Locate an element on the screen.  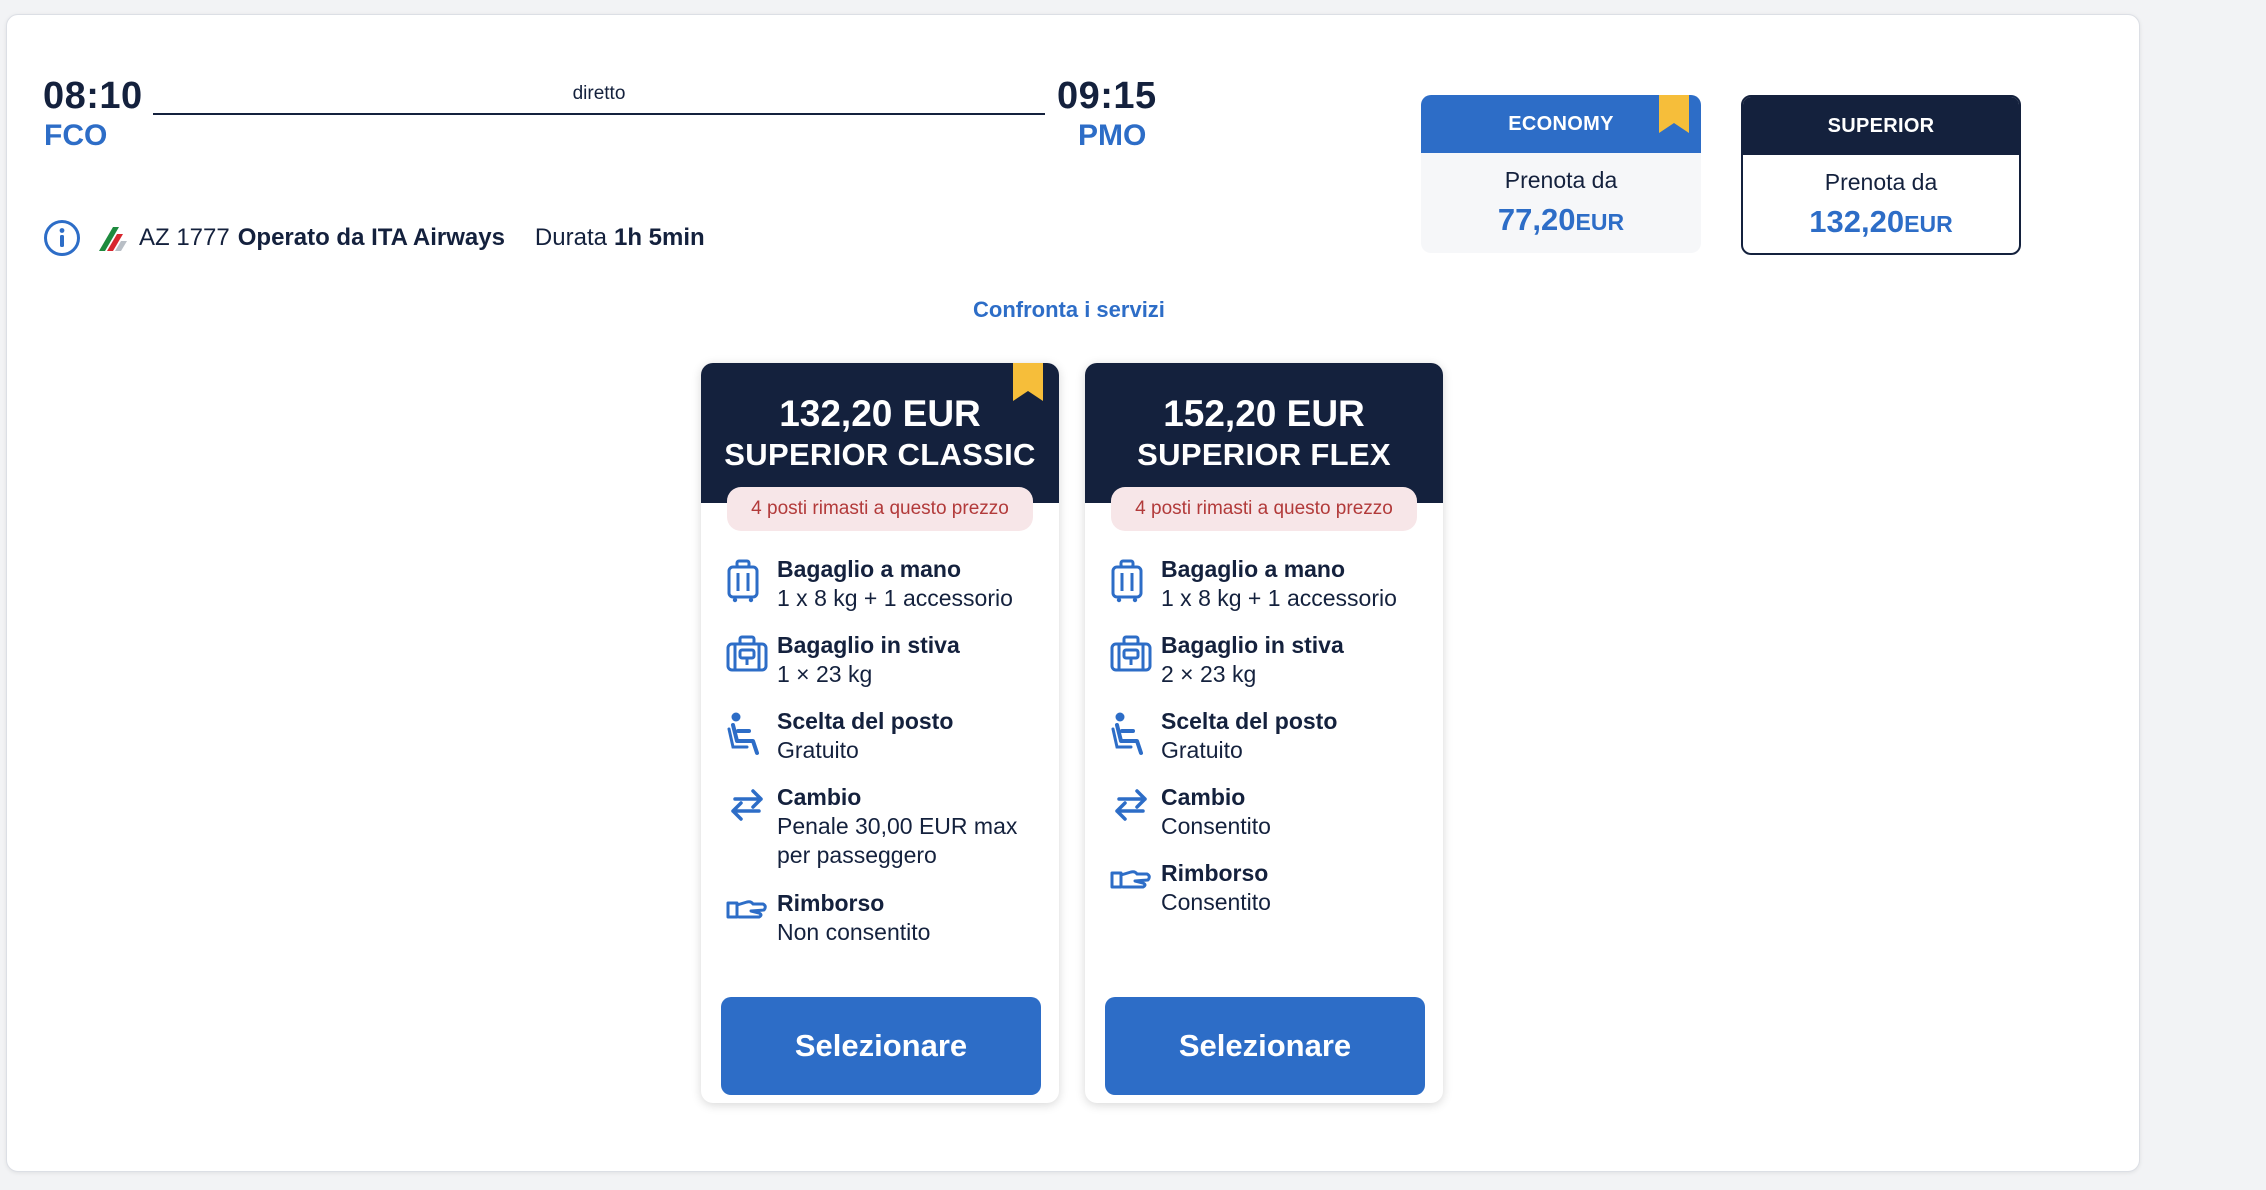
cabin-header: SUPERIOR is located at coordinates (1881, 126).